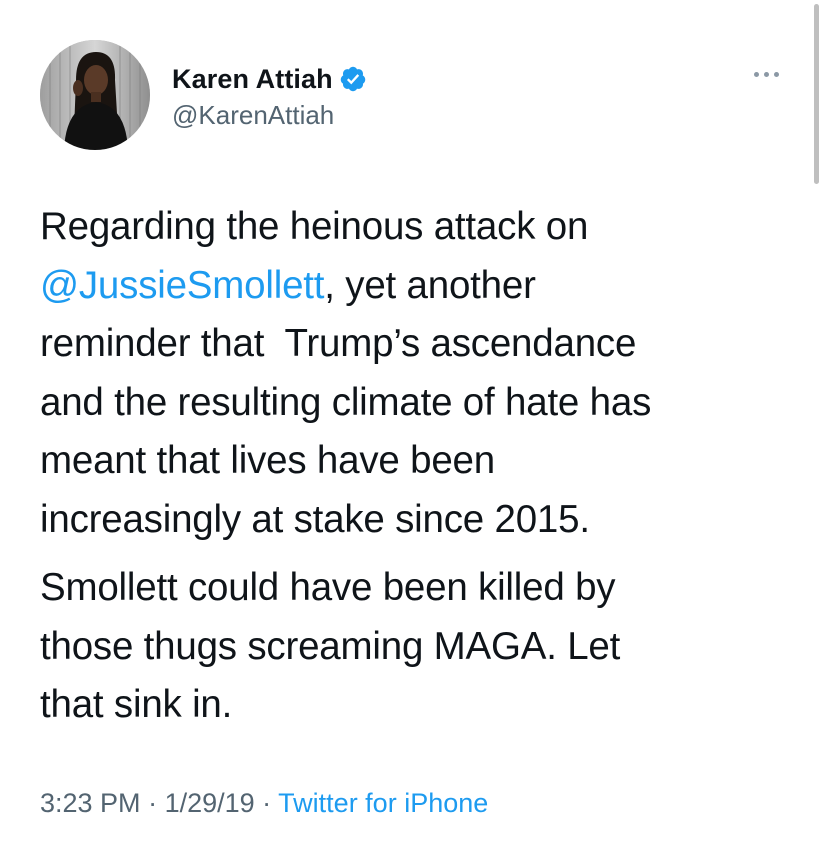 The image size is (828, 851). Describe the element at coordinates (182, 285) in the screenshot. I see `mention-link: @JussieSmollett` at that location.